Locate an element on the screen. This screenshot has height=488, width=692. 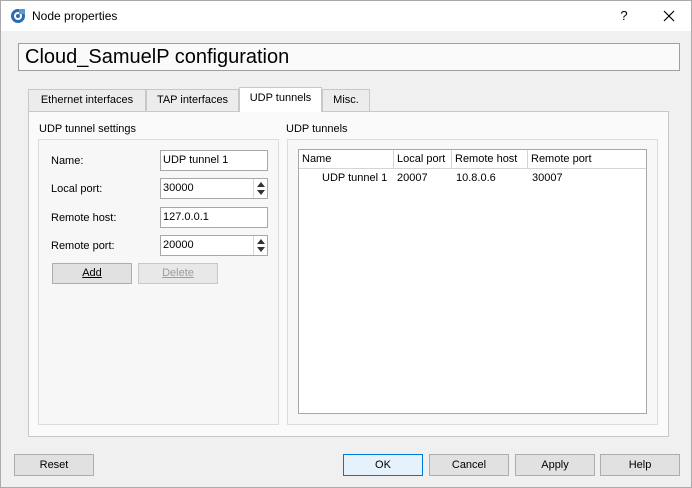
local-port-label: Local port: is located at coordinates (77, 189).